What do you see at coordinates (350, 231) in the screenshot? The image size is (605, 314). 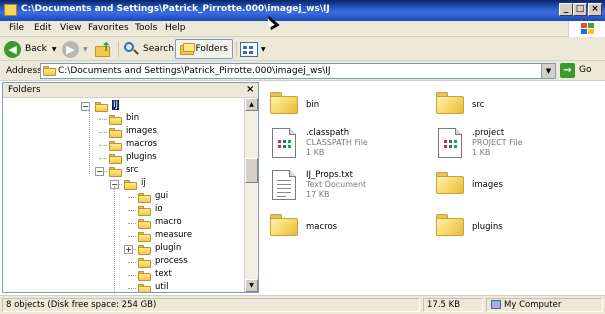 I see `folder-tile: macros` at bounding box center [350, 231].